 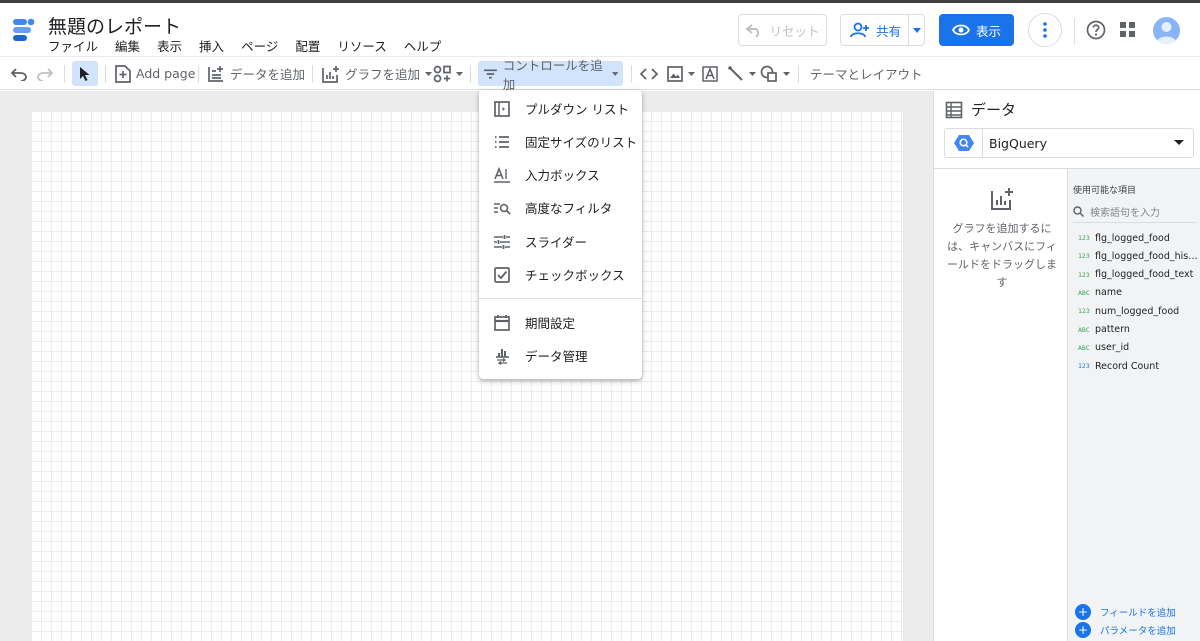 What do you see at coordinates (166, 73) in the screenshot?
I see `add-page-label: Add page` at bounding box center [166, 73].